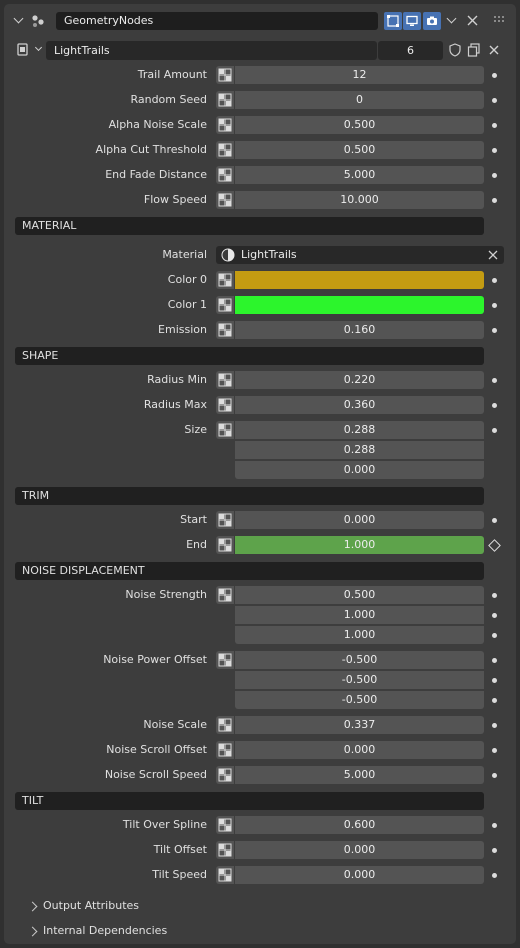 Image resolution: width=520 pixels, height=948 pixels. What do you see at coordinates (359, 545) in the screenshot?
I see `end-field-animated: 1.000` at bounding box center [359, 545].